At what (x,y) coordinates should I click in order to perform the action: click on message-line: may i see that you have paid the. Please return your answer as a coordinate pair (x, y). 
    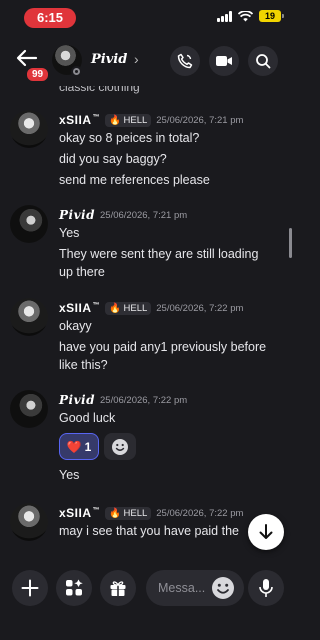
    Looking at the image, I should click on (149, 531).